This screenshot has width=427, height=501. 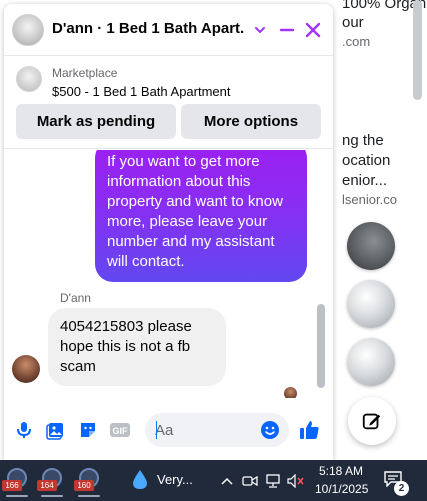 What do you see at coordinates (417, 50) in the screenshot?
I see `page-scrollbar` at bounding box center [417, 50].